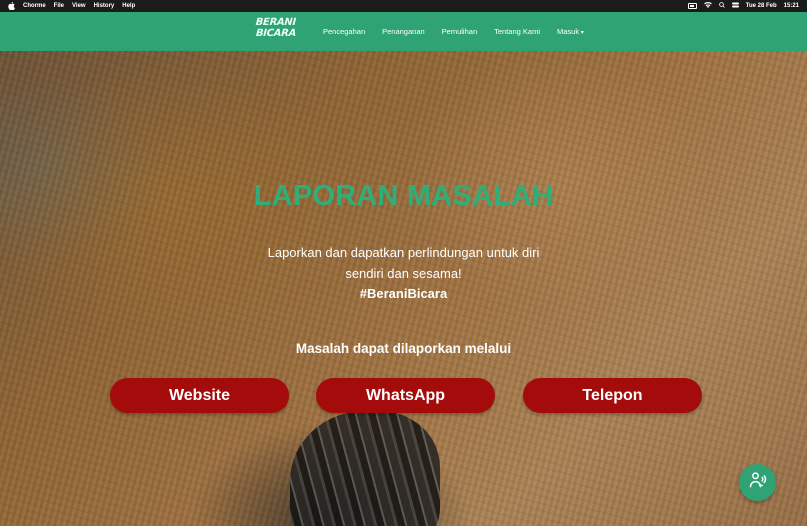  Describe the element at coordinates (721, 6) in the screenshot. I see `search-icon` at that location.